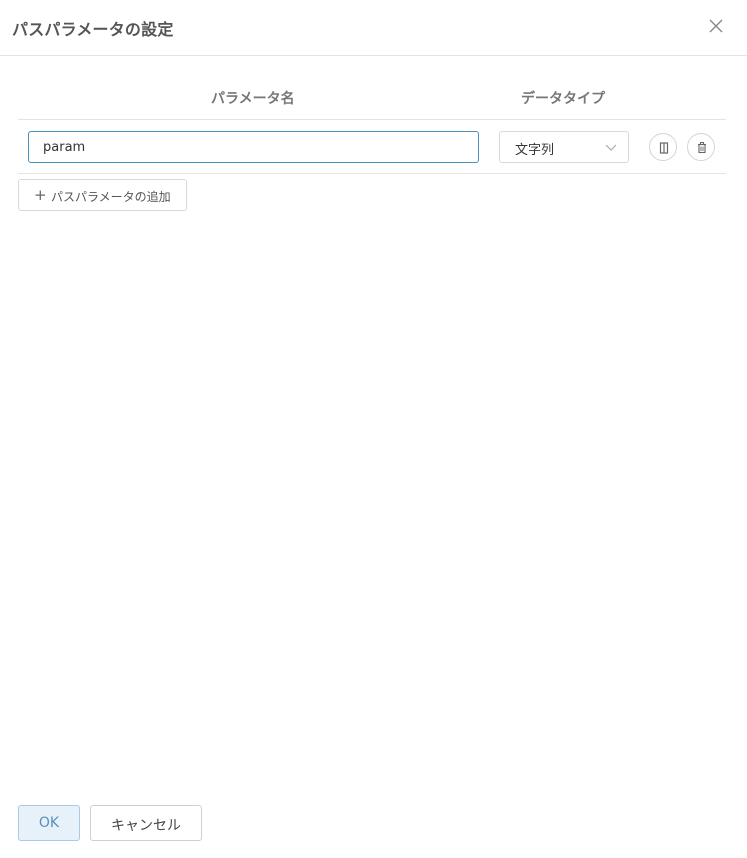 This screenshot has height=858, width=747. I want to click on close-icon, so click(716, 26).